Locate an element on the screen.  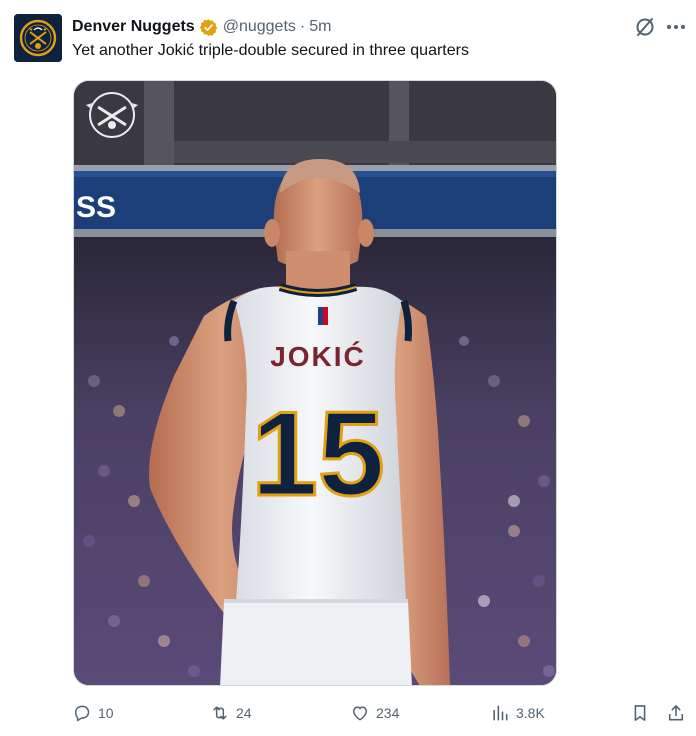
grok-icon is located at coordinates (645, 27).